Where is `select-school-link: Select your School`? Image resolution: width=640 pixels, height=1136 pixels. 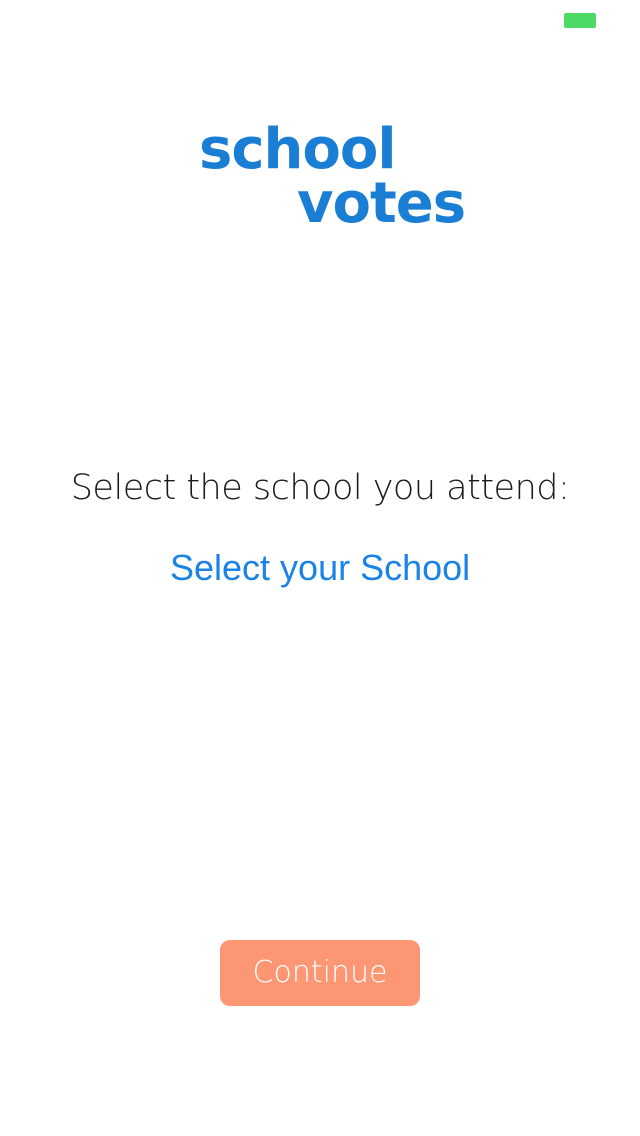
select-school-link: Select your School is located at coordinates (320, 568).